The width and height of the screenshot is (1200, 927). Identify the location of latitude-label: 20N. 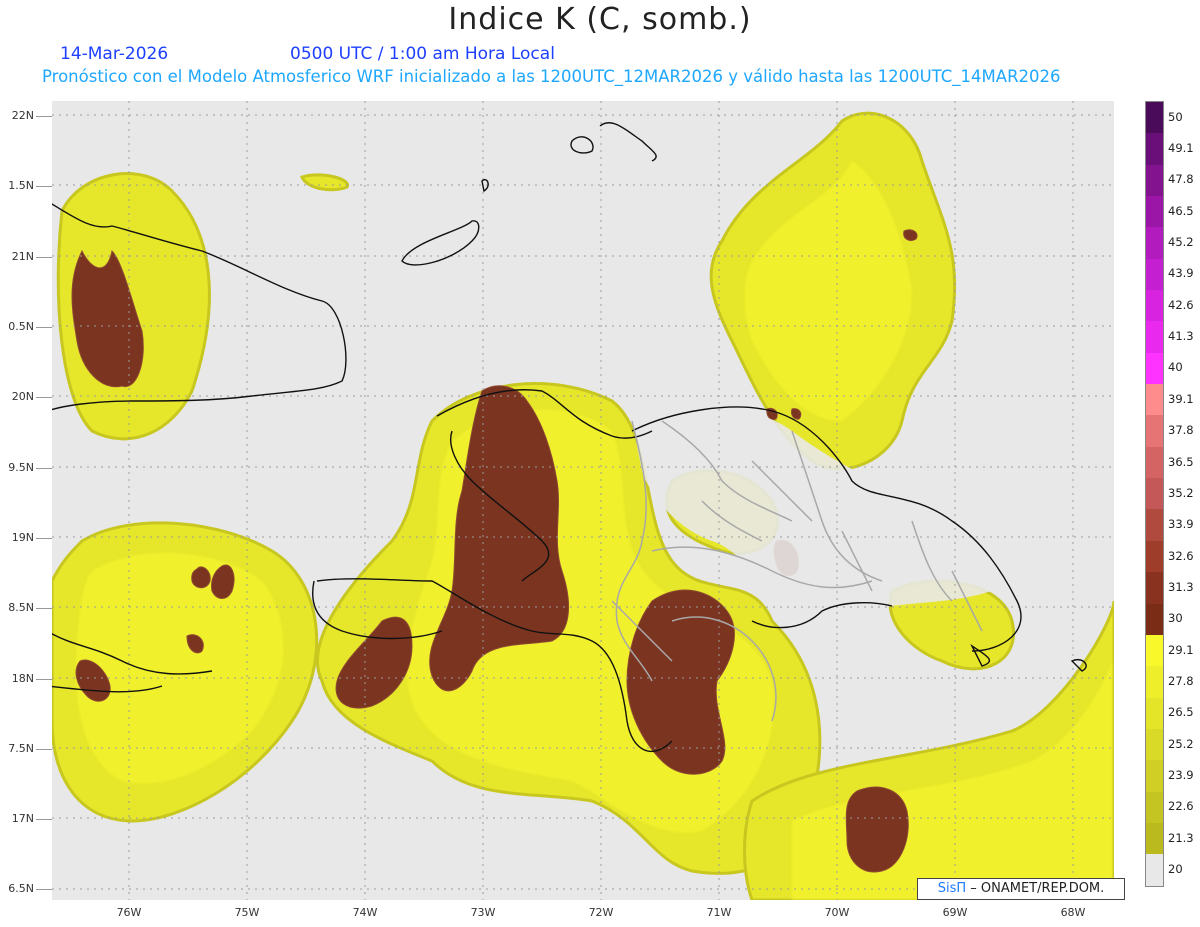
(22, 396).